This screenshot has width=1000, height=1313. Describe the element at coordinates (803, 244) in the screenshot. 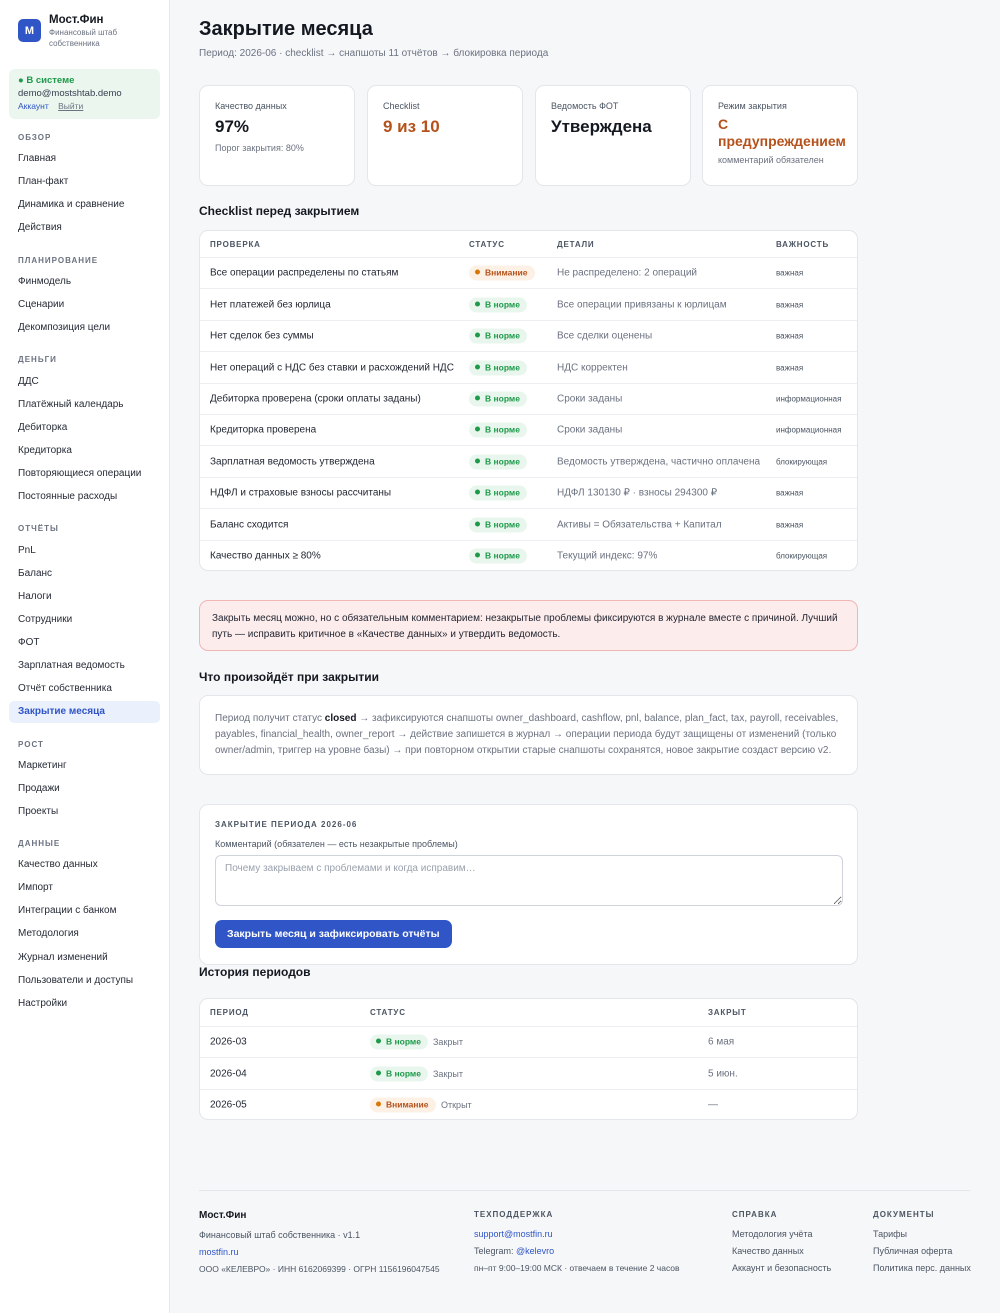

I see `column-header-importance: ВАЖНОСТЬ` at that location.